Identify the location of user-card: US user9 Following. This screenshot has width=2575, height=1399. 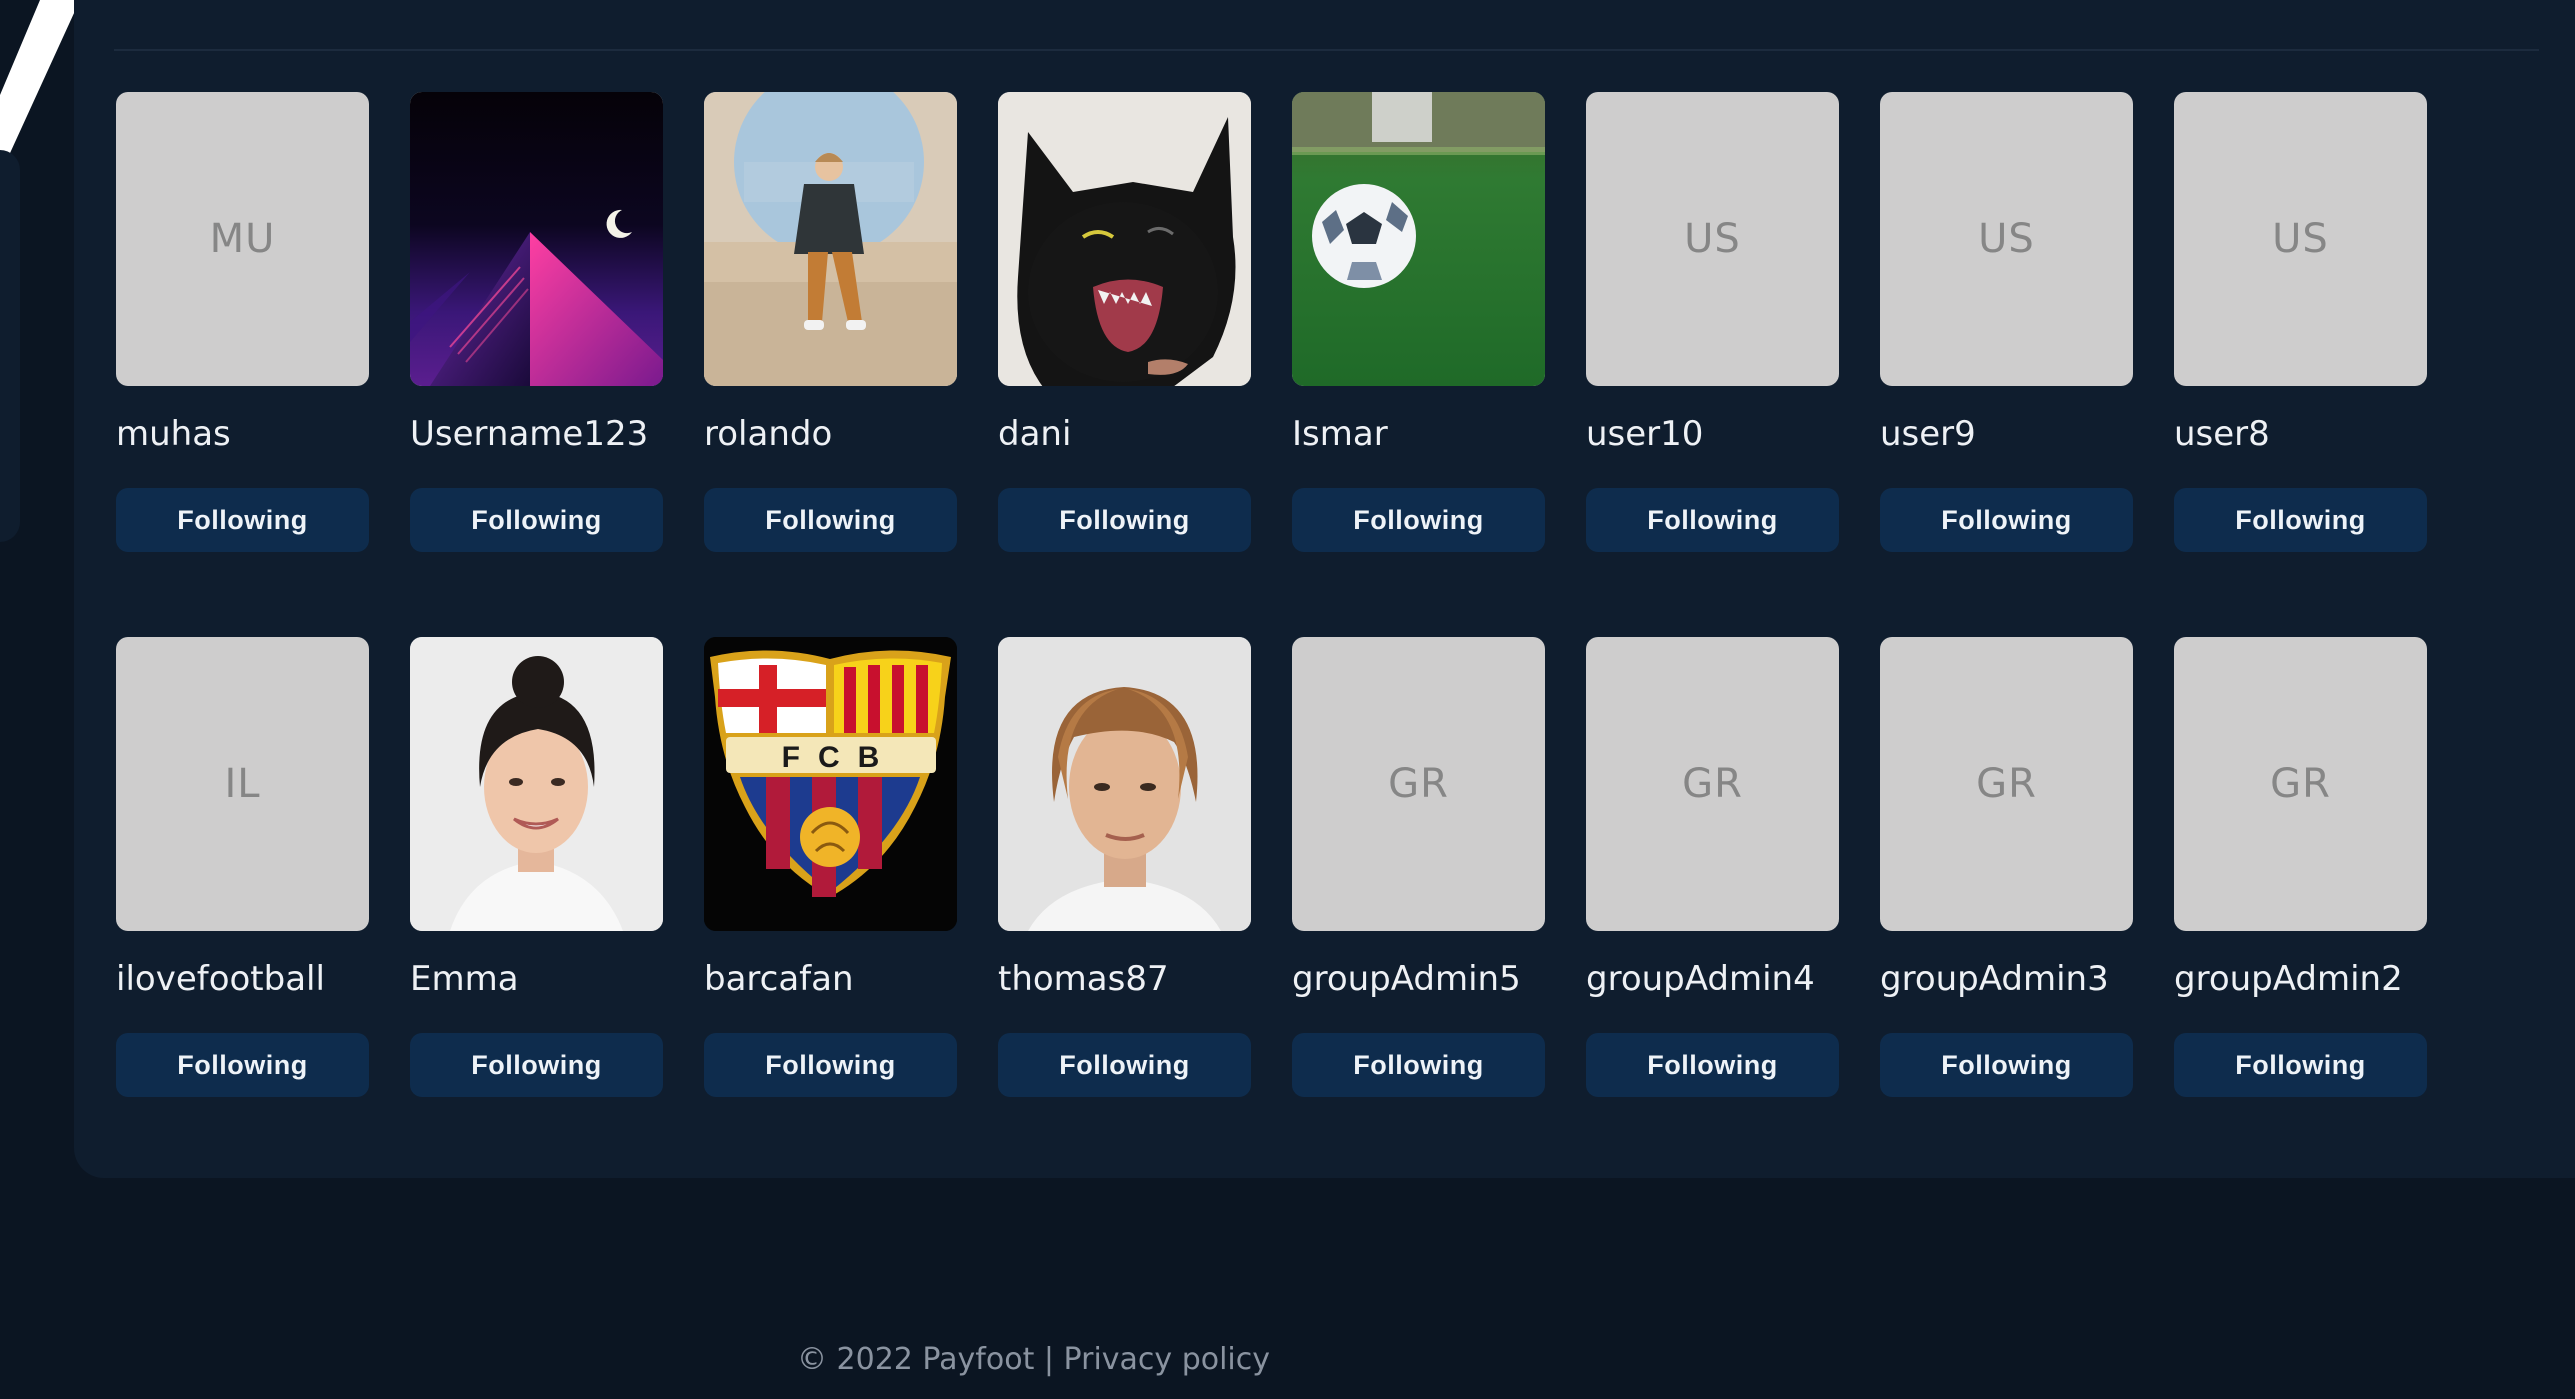
(2006, 322).